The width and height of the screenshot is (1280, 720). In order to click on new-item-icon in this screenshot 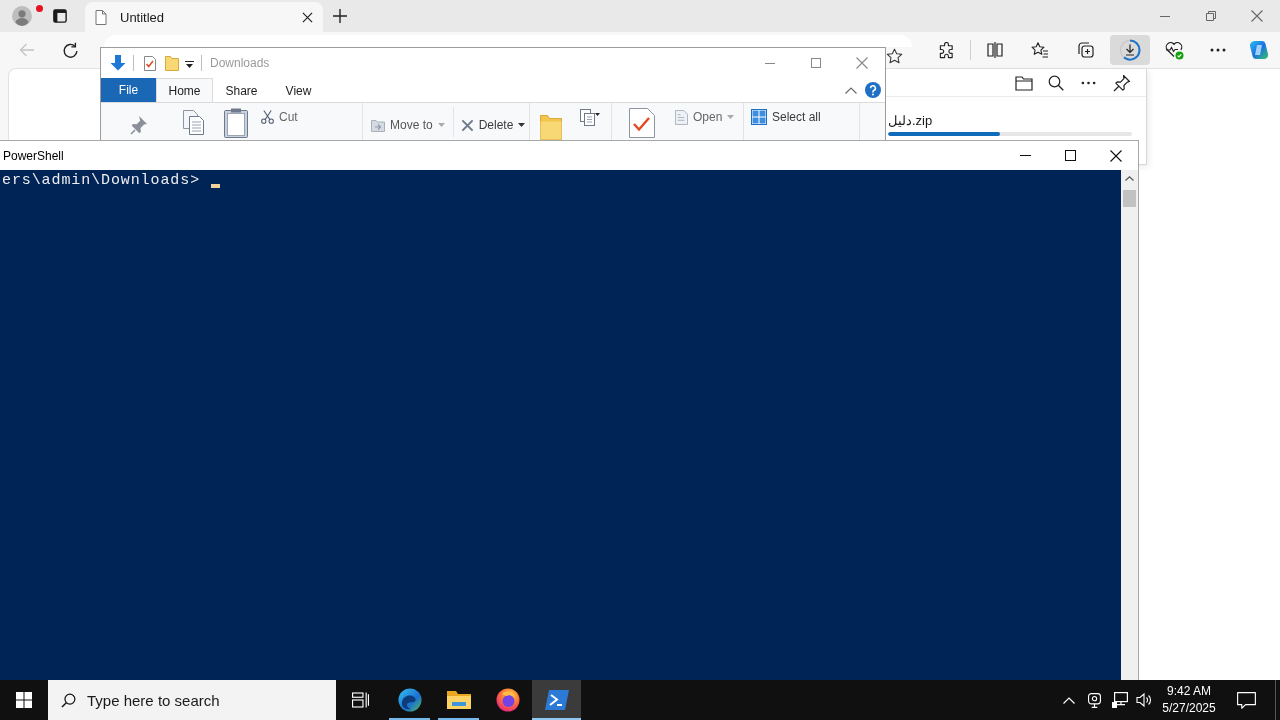, I will do `click(590, 118)`.